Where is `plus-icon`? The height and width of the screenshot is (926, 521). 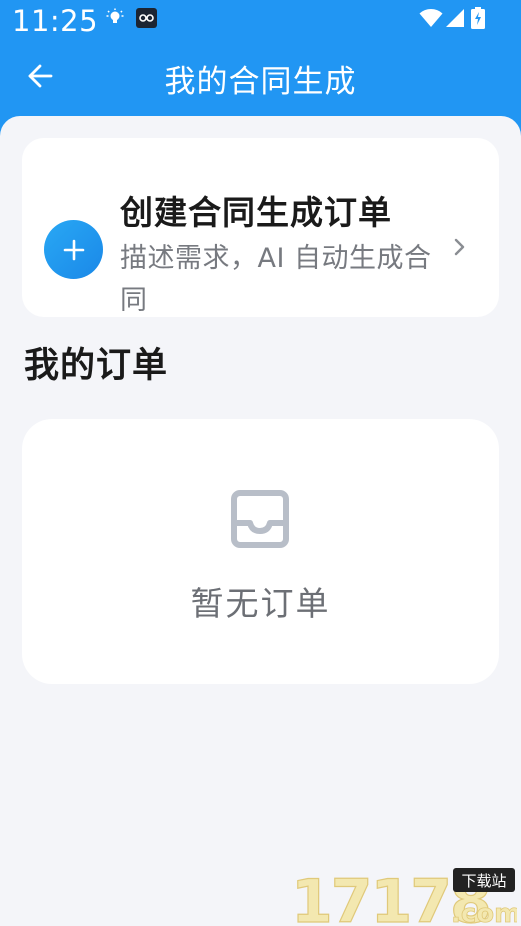 plus-icon is located at coordinates (73, 249).